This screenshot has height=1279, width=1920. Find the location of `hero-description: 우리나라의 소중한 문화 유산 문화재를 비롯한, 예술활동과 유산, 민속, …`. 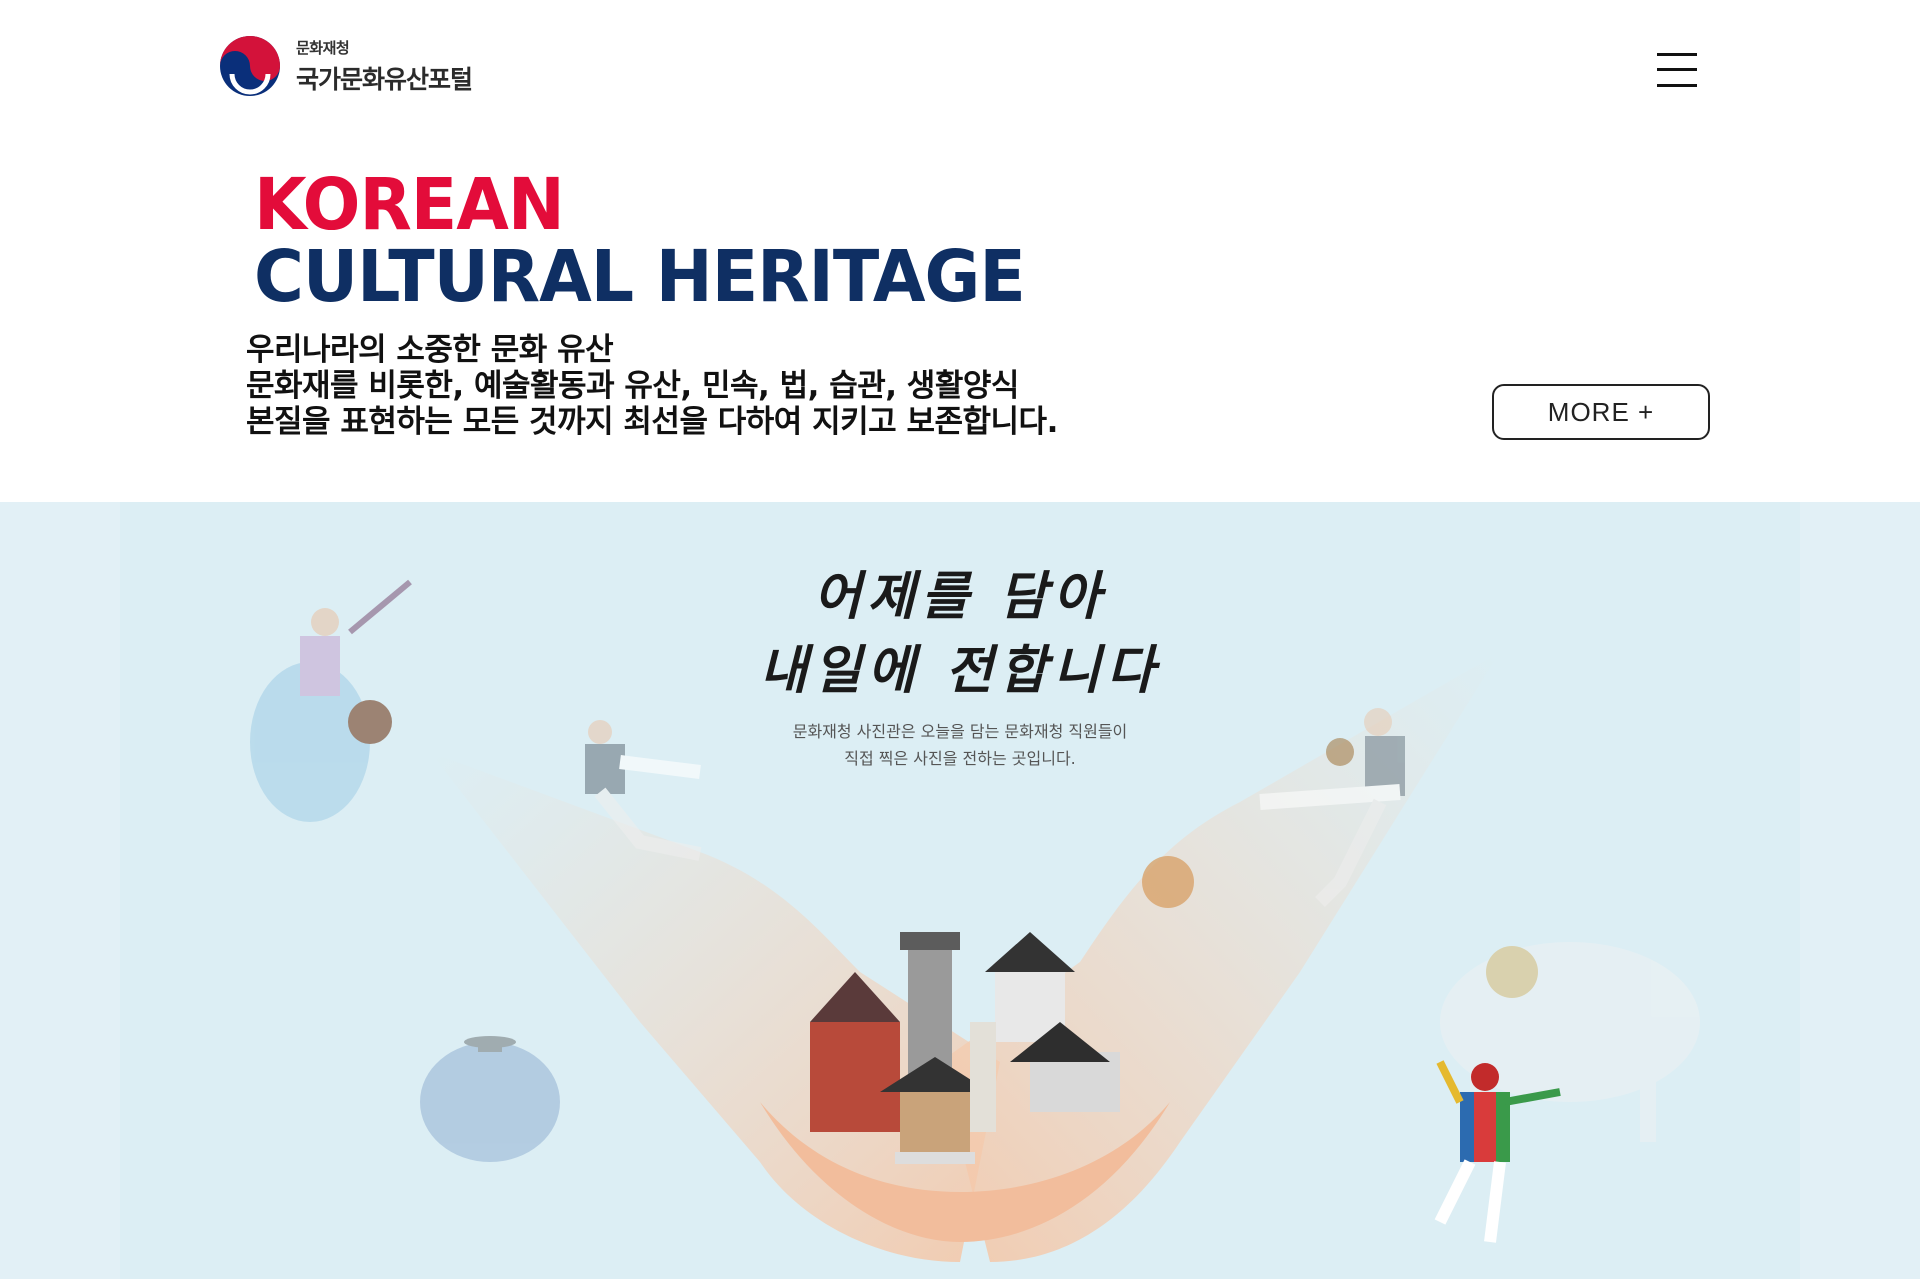

hero-description: 우리나라의 소중한 문화 유산 문화재를 비롯한, 예술활동과 유산, 민속, … is located at coordinates (652, 386).